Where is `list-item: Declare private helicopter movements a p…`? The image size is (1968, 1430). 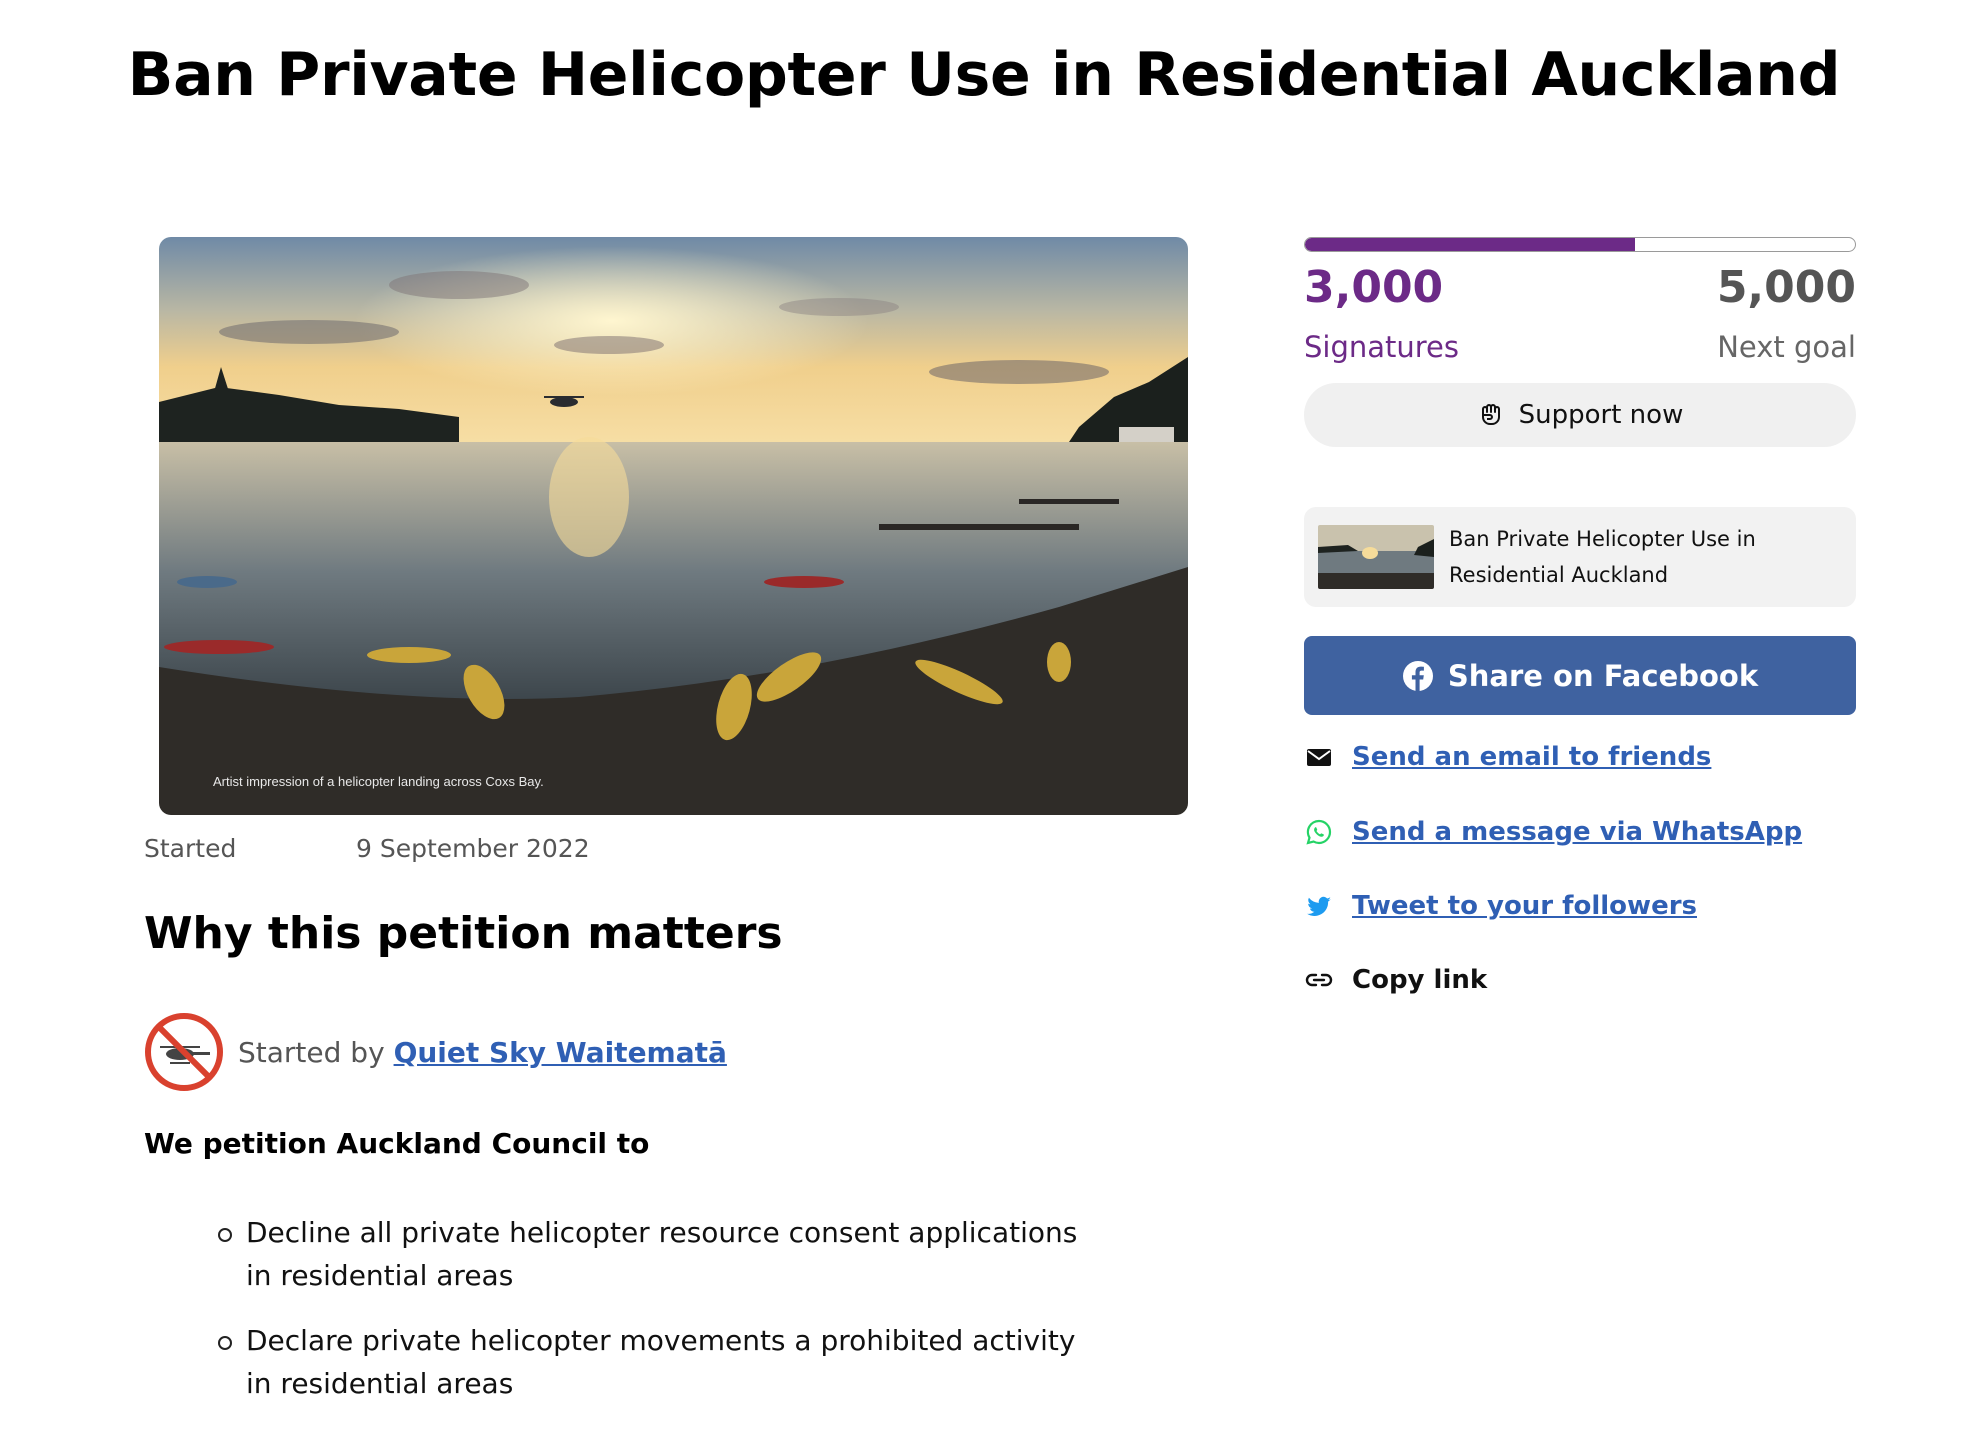
list-item: Declare private helicopter movements a p… is located at coordinates (654, 1362).